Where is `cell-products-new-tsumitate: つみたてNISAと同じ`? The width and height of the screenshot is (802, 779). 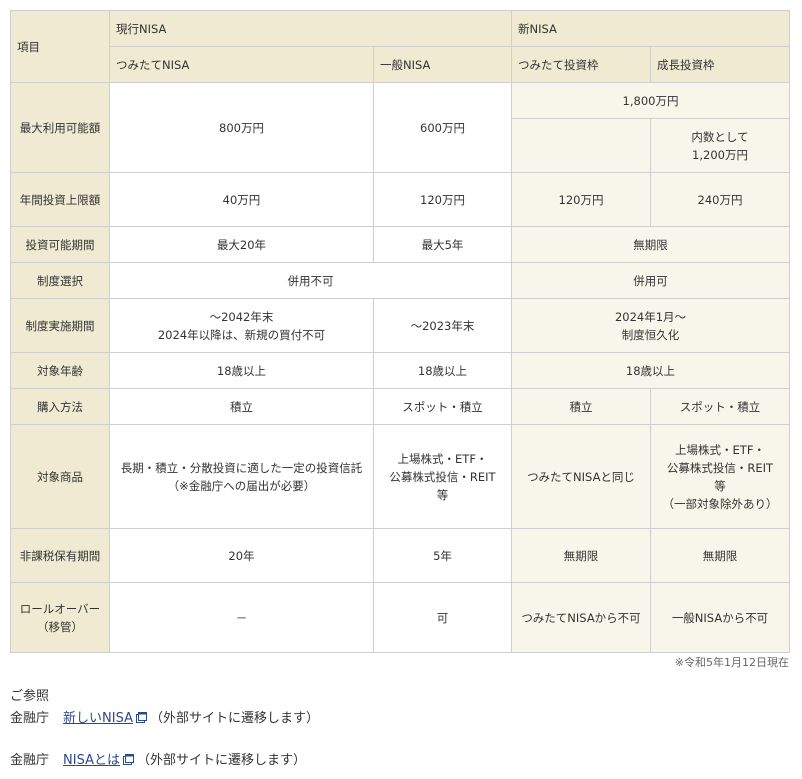 cell-products-new-tsumitate: つみたてNISAと同じ is located at coordinates (581, 476).